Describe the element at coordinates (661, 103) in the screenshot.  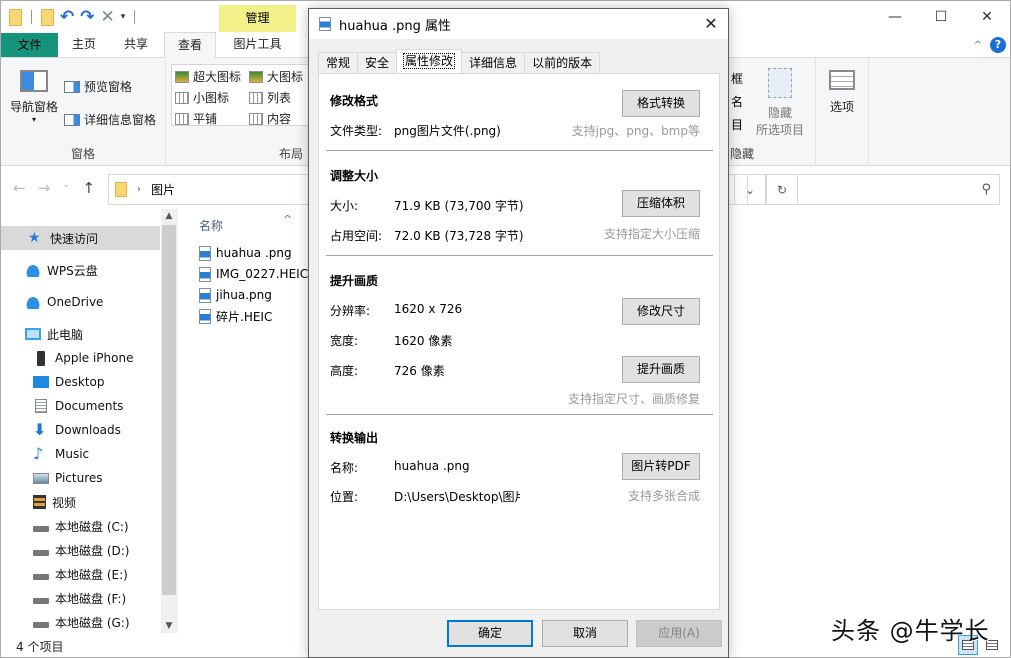
I see `format-convert-button: 格式转换` at that location.